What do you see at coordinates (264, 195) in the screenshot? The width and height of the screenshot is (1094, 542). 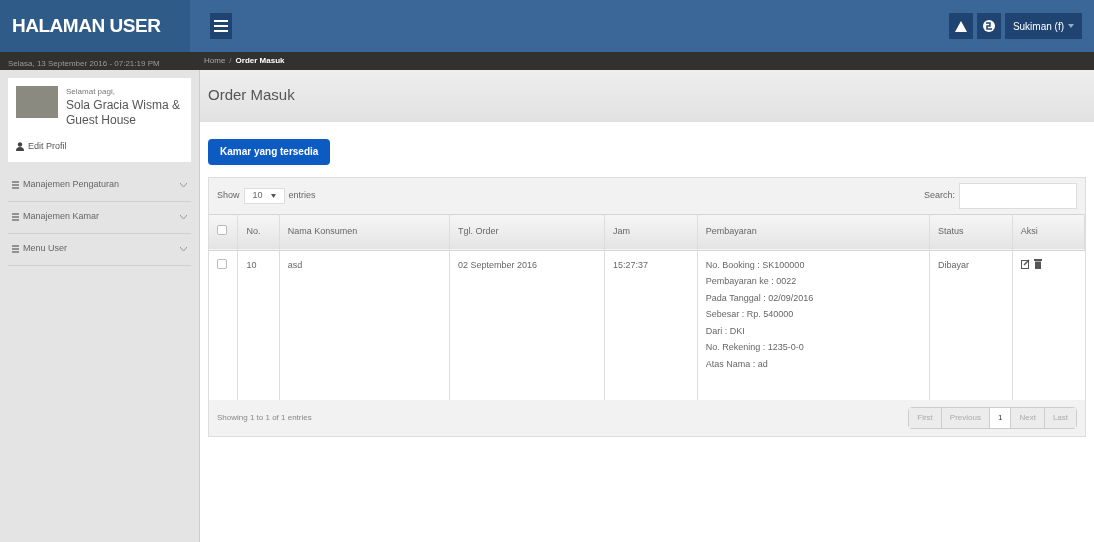 I see `length-select: 10` at bounding box center [264, 195].